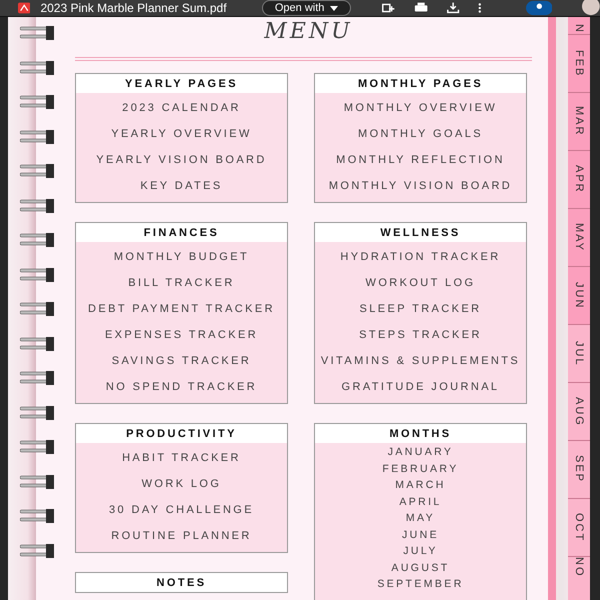  What do you see at coordinates (579, 354) in the screenshot?
I see `month-tab: JUL` at bounding box center [579, 354].